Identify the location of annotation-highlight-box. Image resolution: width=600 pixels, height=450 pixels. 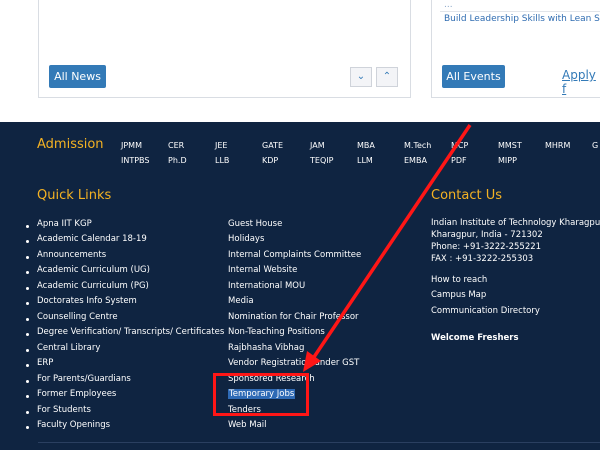
(261, 394).